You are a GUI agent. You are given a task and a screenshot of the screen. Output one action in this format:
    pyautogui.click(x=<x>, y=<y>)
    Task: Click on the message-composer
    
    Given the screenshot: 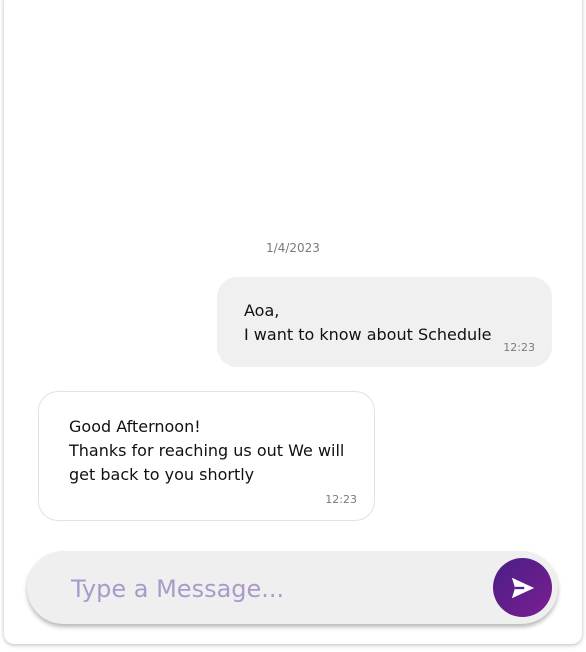 What is the action you would take?
    pyautogui.click(x=292, y=587)
    